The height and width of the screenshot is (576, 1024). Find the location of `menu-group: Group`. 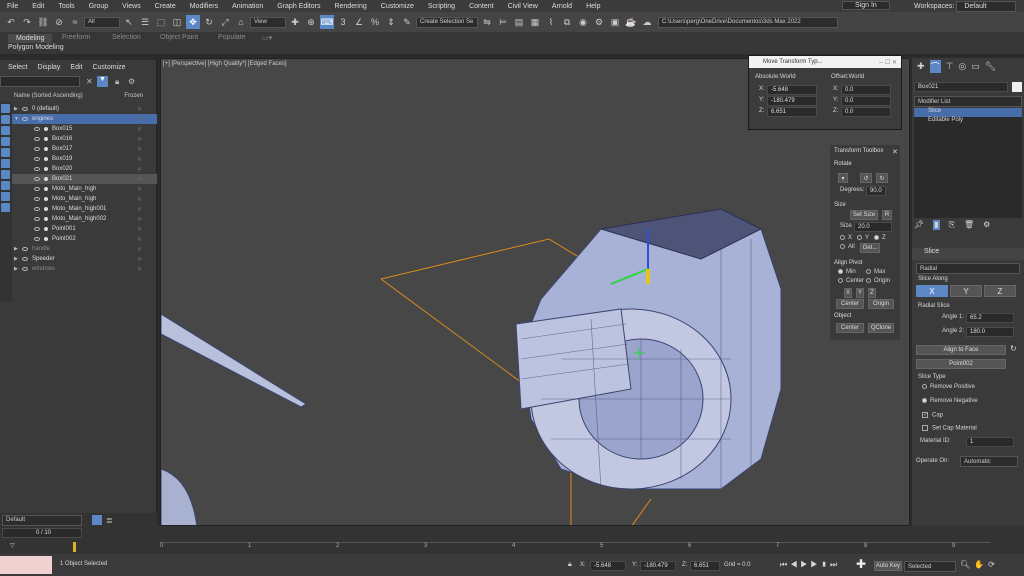

menu-group: Group is located at coordinates (98, 6).